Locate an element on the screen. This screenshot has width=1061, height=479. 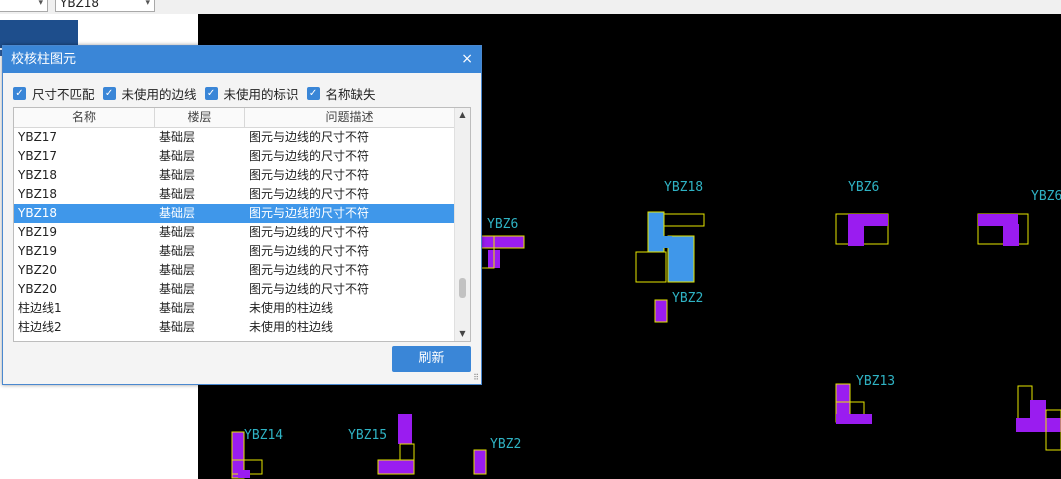
column-ybz2-b is located at coordinates (480, 462).